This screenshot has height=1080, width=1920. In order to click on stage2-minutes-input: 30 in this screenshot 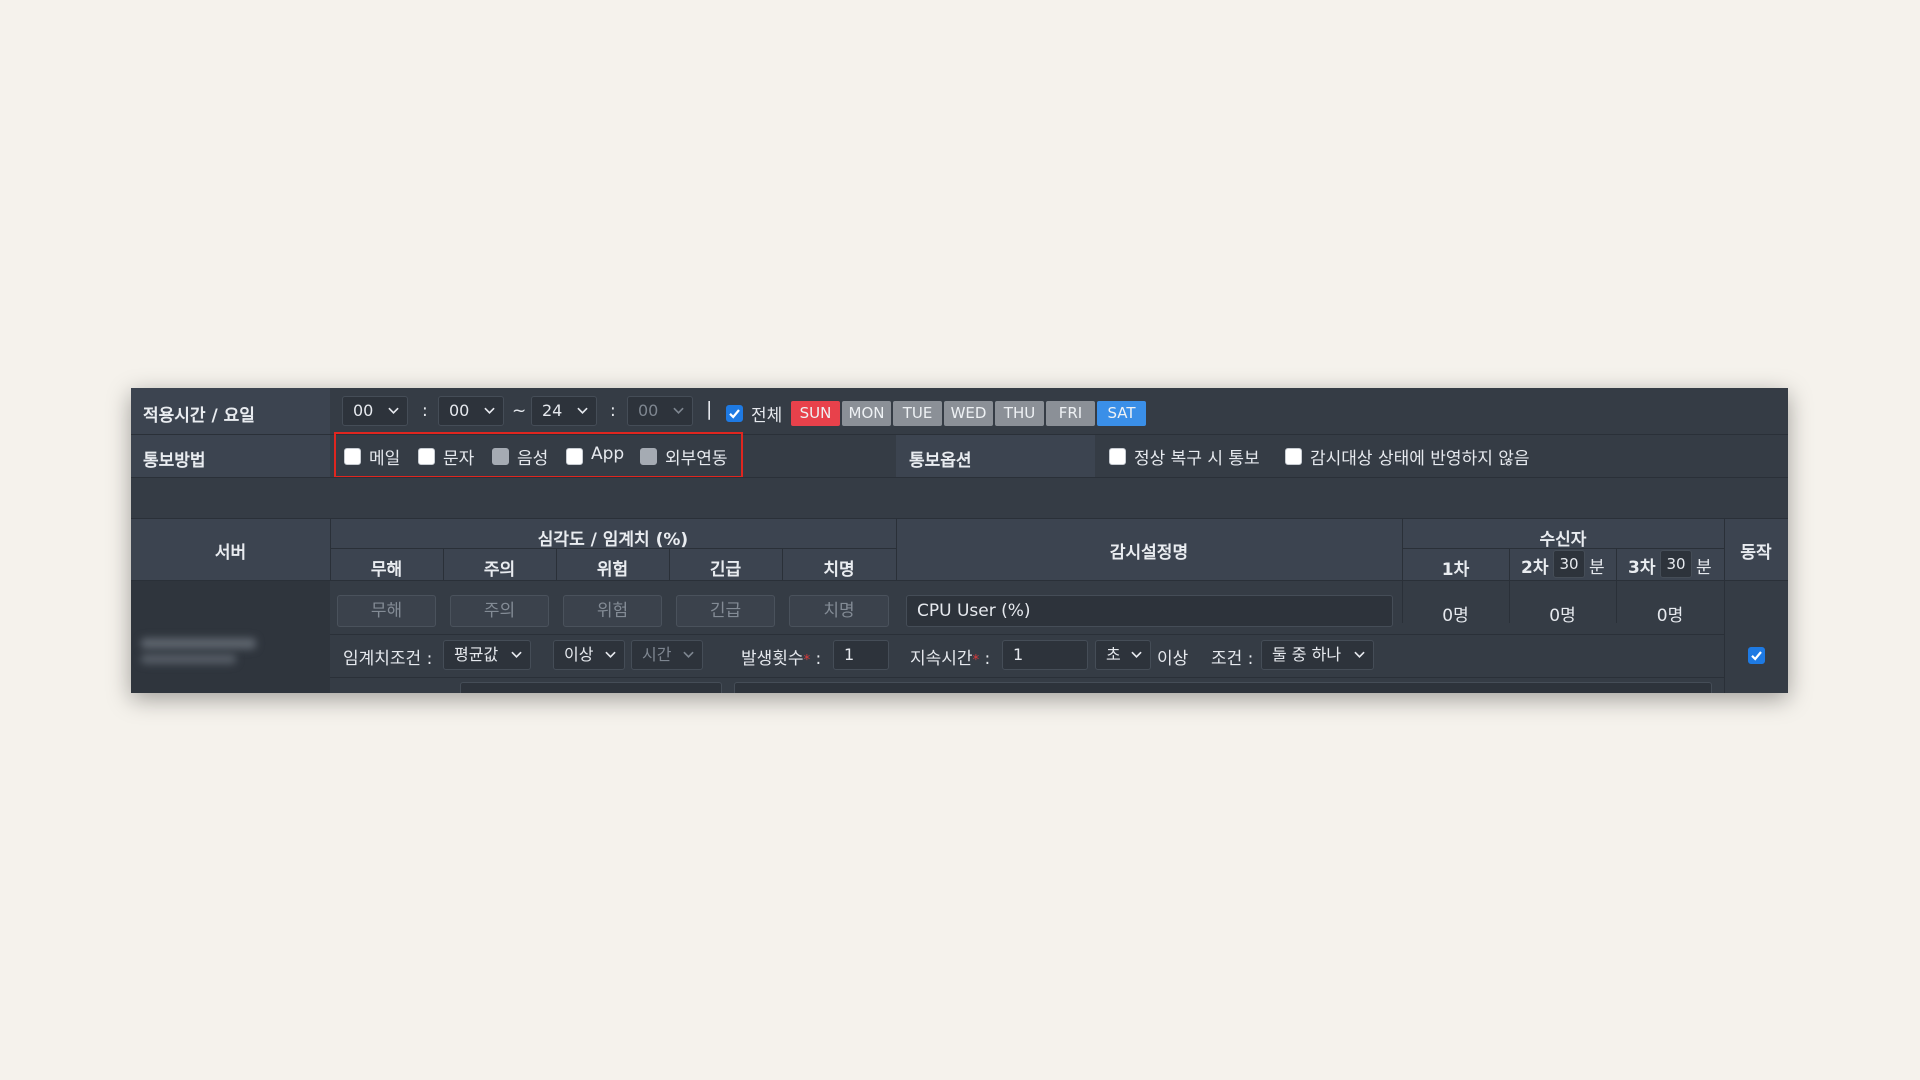, I will do `click(1569, 564)`.